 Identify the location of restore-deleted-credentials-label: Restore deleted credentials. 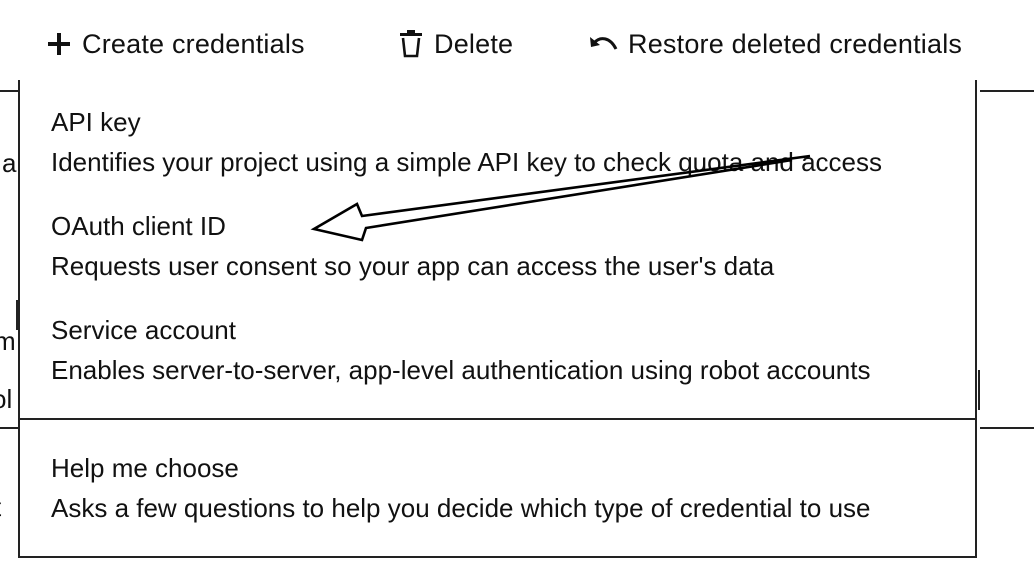
(795, 43).